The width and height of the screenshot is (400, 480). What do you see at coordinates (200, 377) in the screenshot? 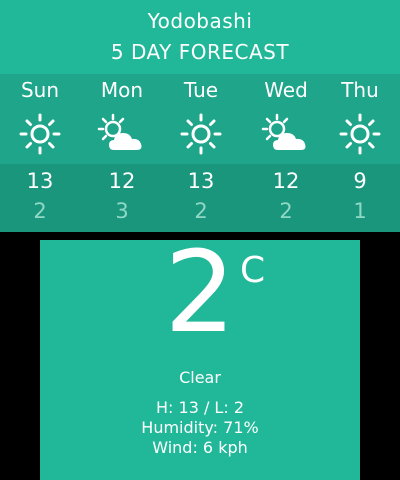
I see `condition-label: Clear` at bounding box center [200, 377].